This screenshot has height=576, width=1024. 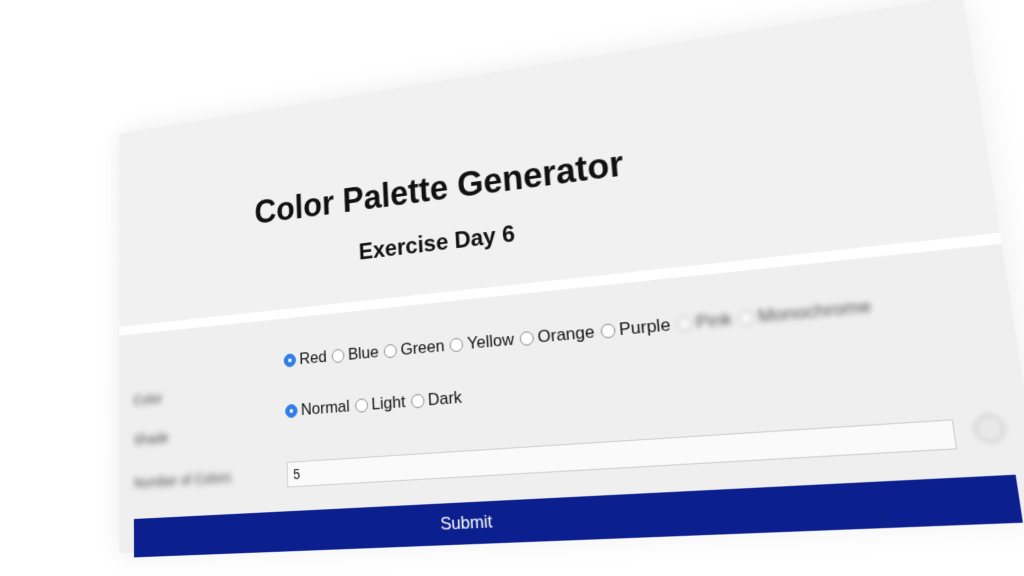 I want to click on submit-button: Submit, so click(x=578, y=516).